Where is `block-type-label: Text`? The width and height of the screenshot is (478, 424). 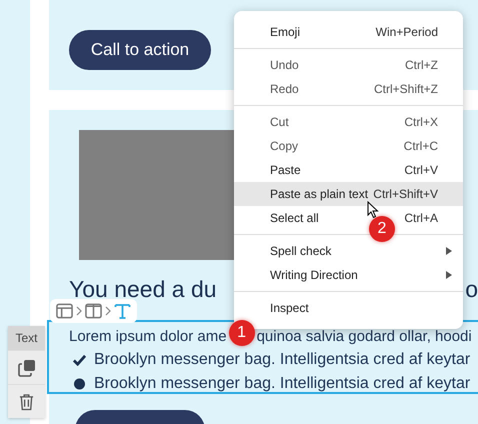 block-type-label: Text is located at coordinates (26, 338).